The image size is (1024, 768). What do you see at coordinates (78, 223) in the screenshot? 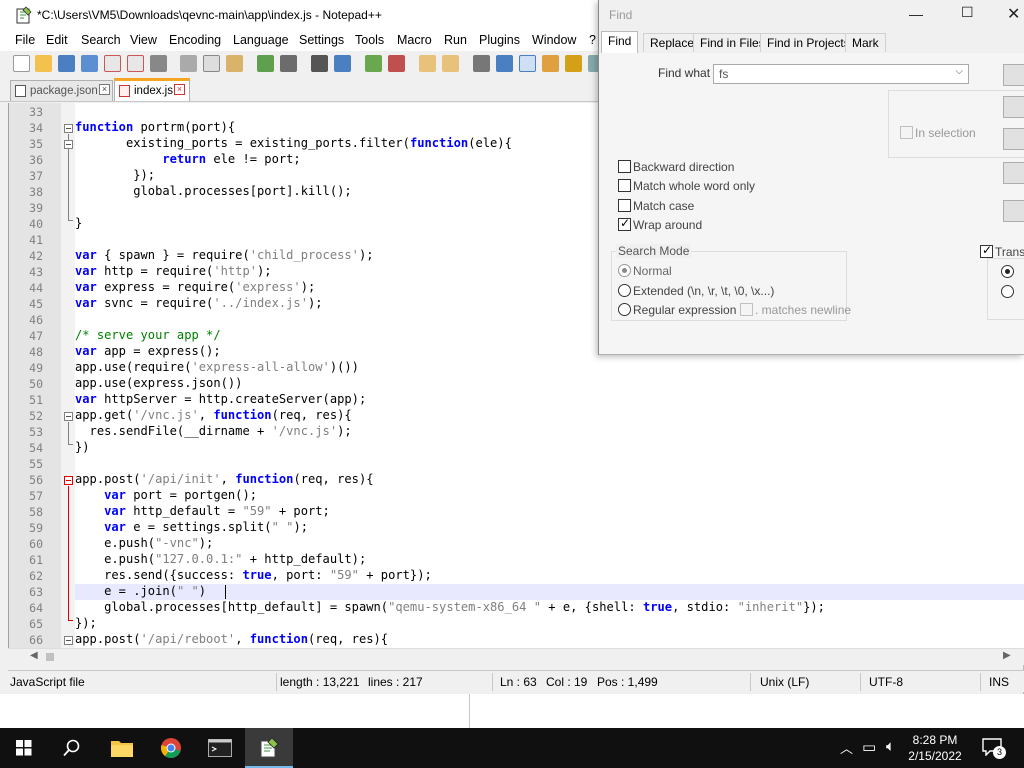
I see `code-line: }` at bounding box center [78, 223].